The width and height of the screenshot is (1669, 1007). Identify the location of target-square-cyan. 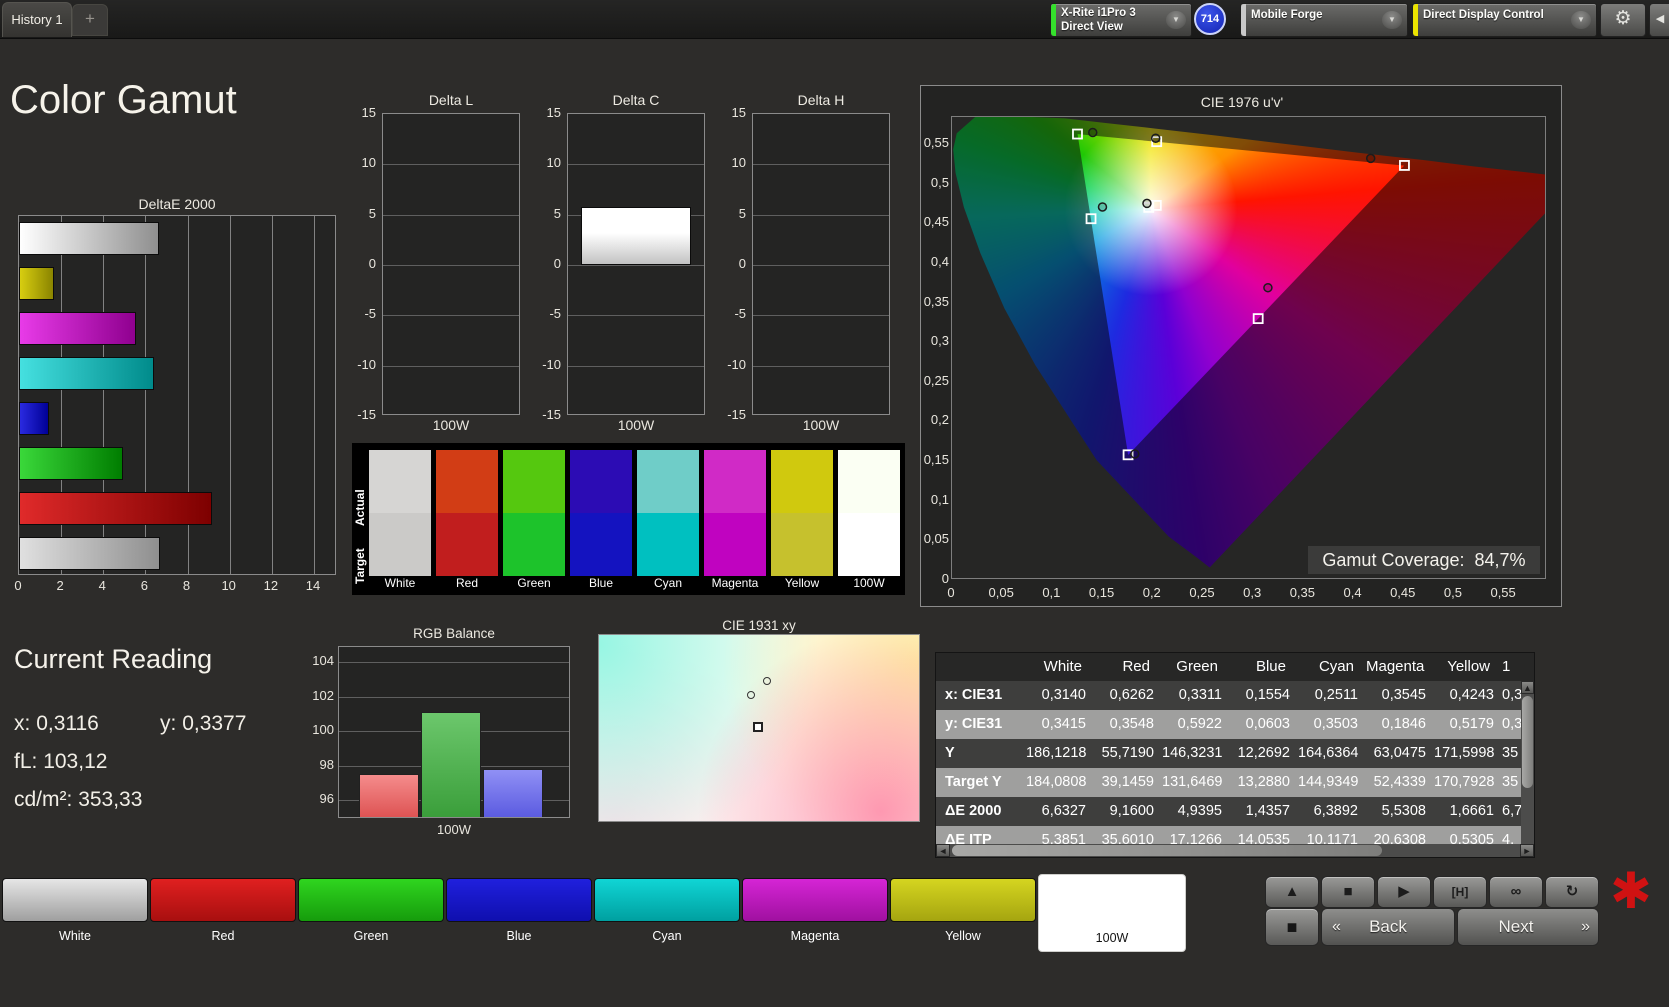
(1091, 219).